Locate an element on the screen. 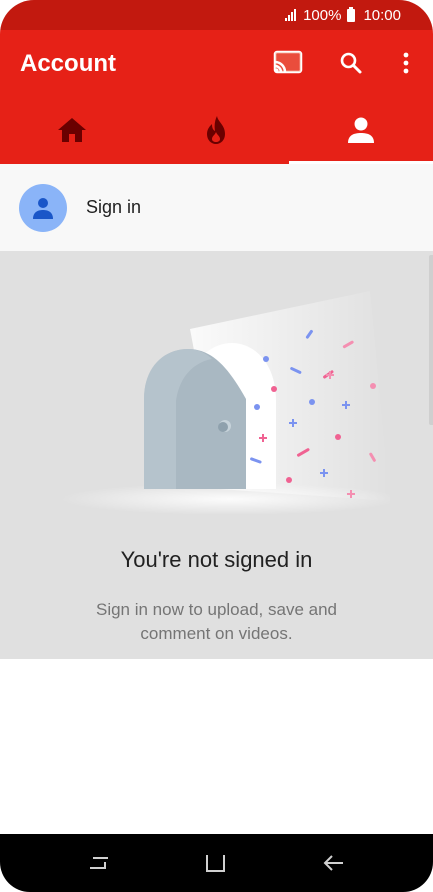 This screenshot has width=433, height=892. more-vert-icon is located at coordinates (406, 63).